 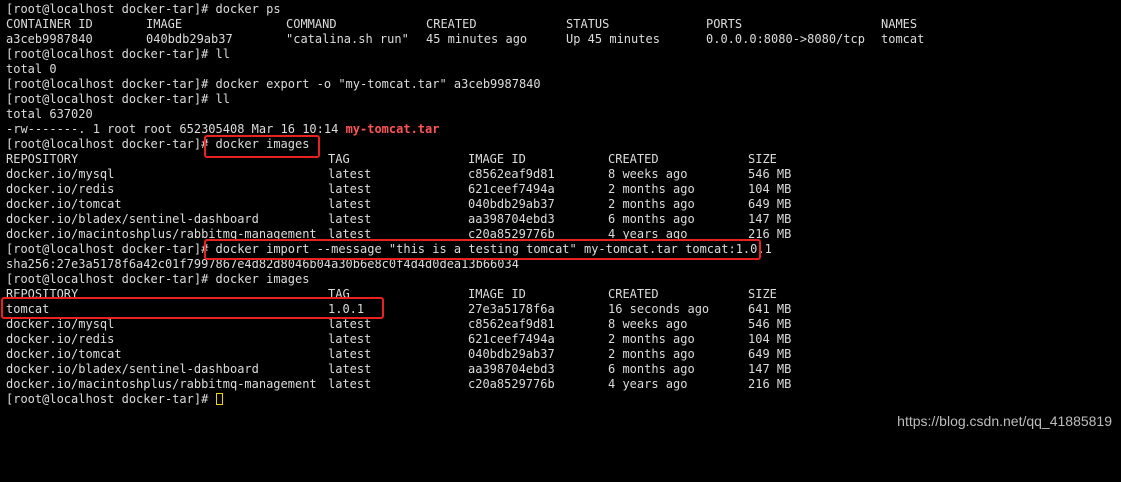 I want to click on highlight-box-docker-import, so click(x=482, y=249).